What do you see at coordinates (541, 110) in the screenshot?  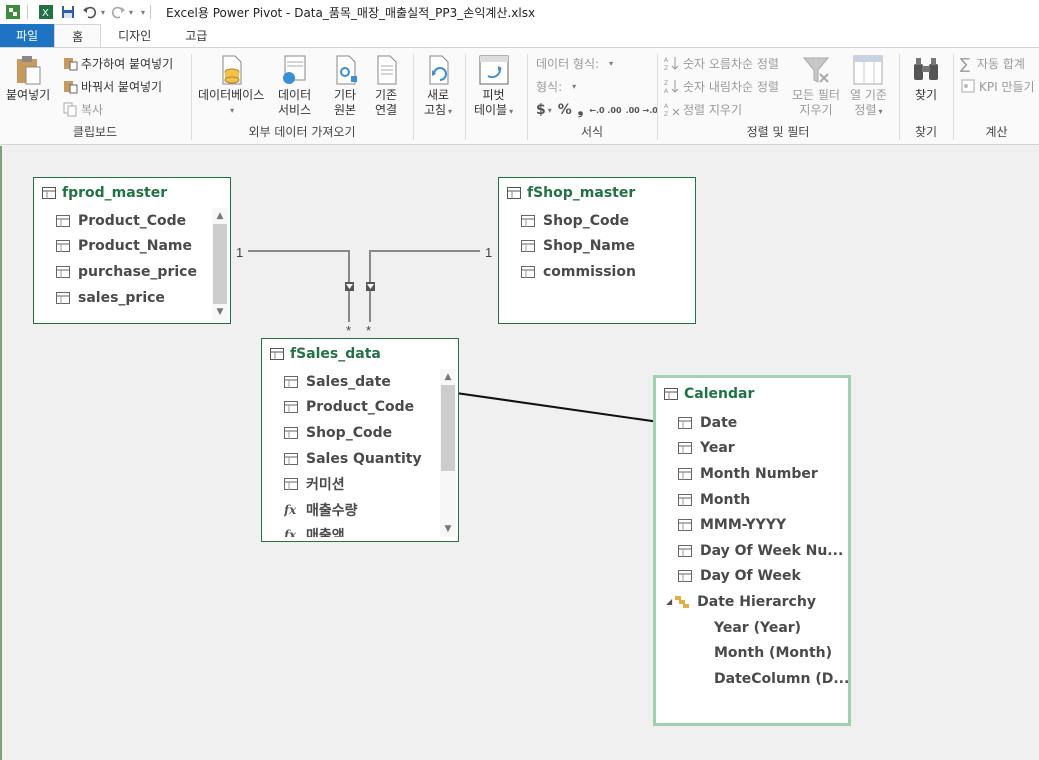 I see `currency-button: $` at bounding box center [541, 110].